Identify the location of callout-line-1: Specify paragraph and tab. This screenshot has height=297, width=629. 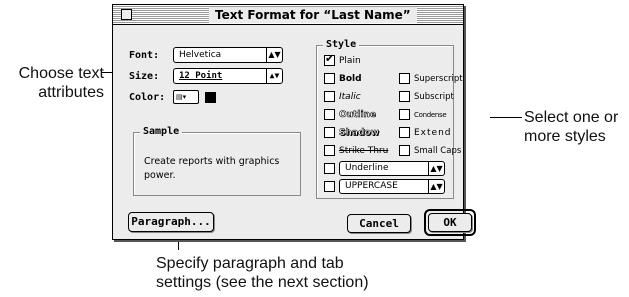
(250, 263).